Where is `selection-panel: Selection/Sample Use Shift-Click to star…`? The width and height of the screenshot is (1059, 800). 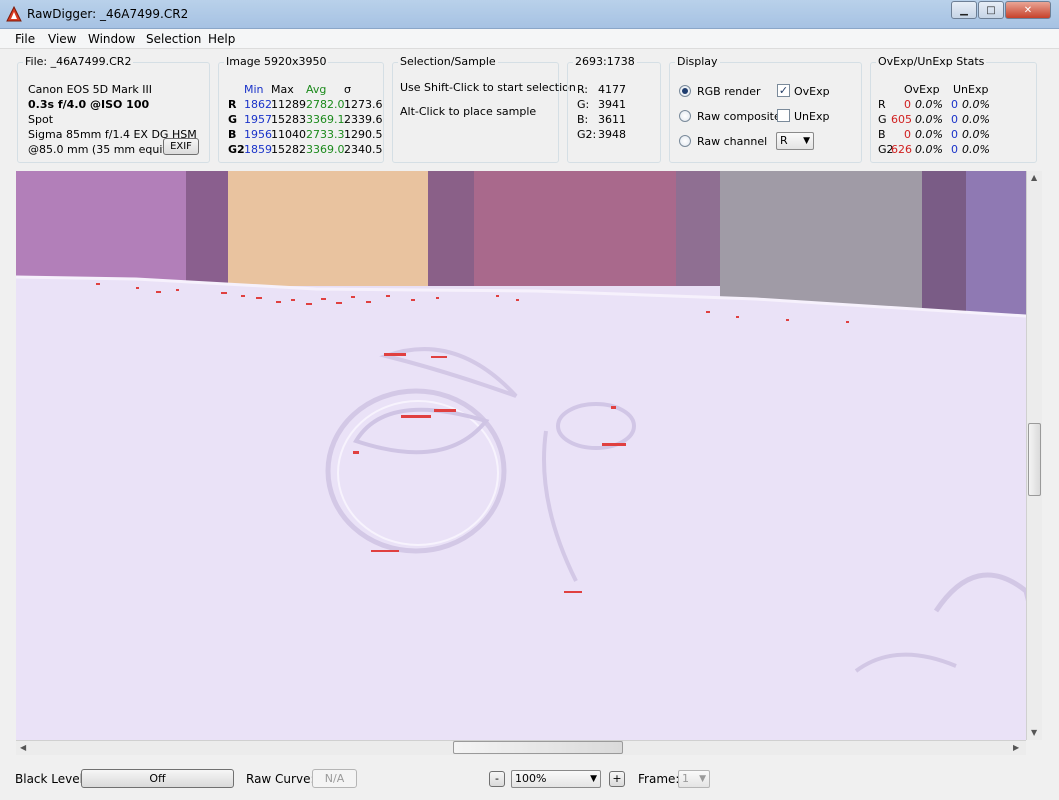
selection-panel: Selection/Sample Use Shift-Click to star… is located at coordinates (484, 109).